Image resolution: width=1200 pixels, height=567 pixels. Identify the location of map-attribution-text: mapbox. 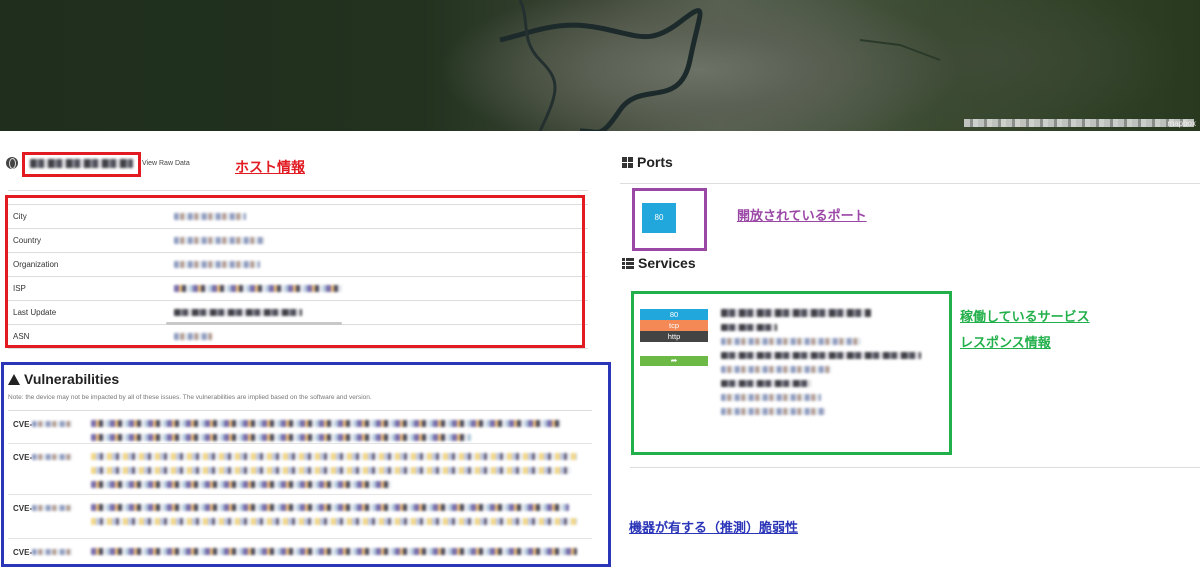
(1182, 123).